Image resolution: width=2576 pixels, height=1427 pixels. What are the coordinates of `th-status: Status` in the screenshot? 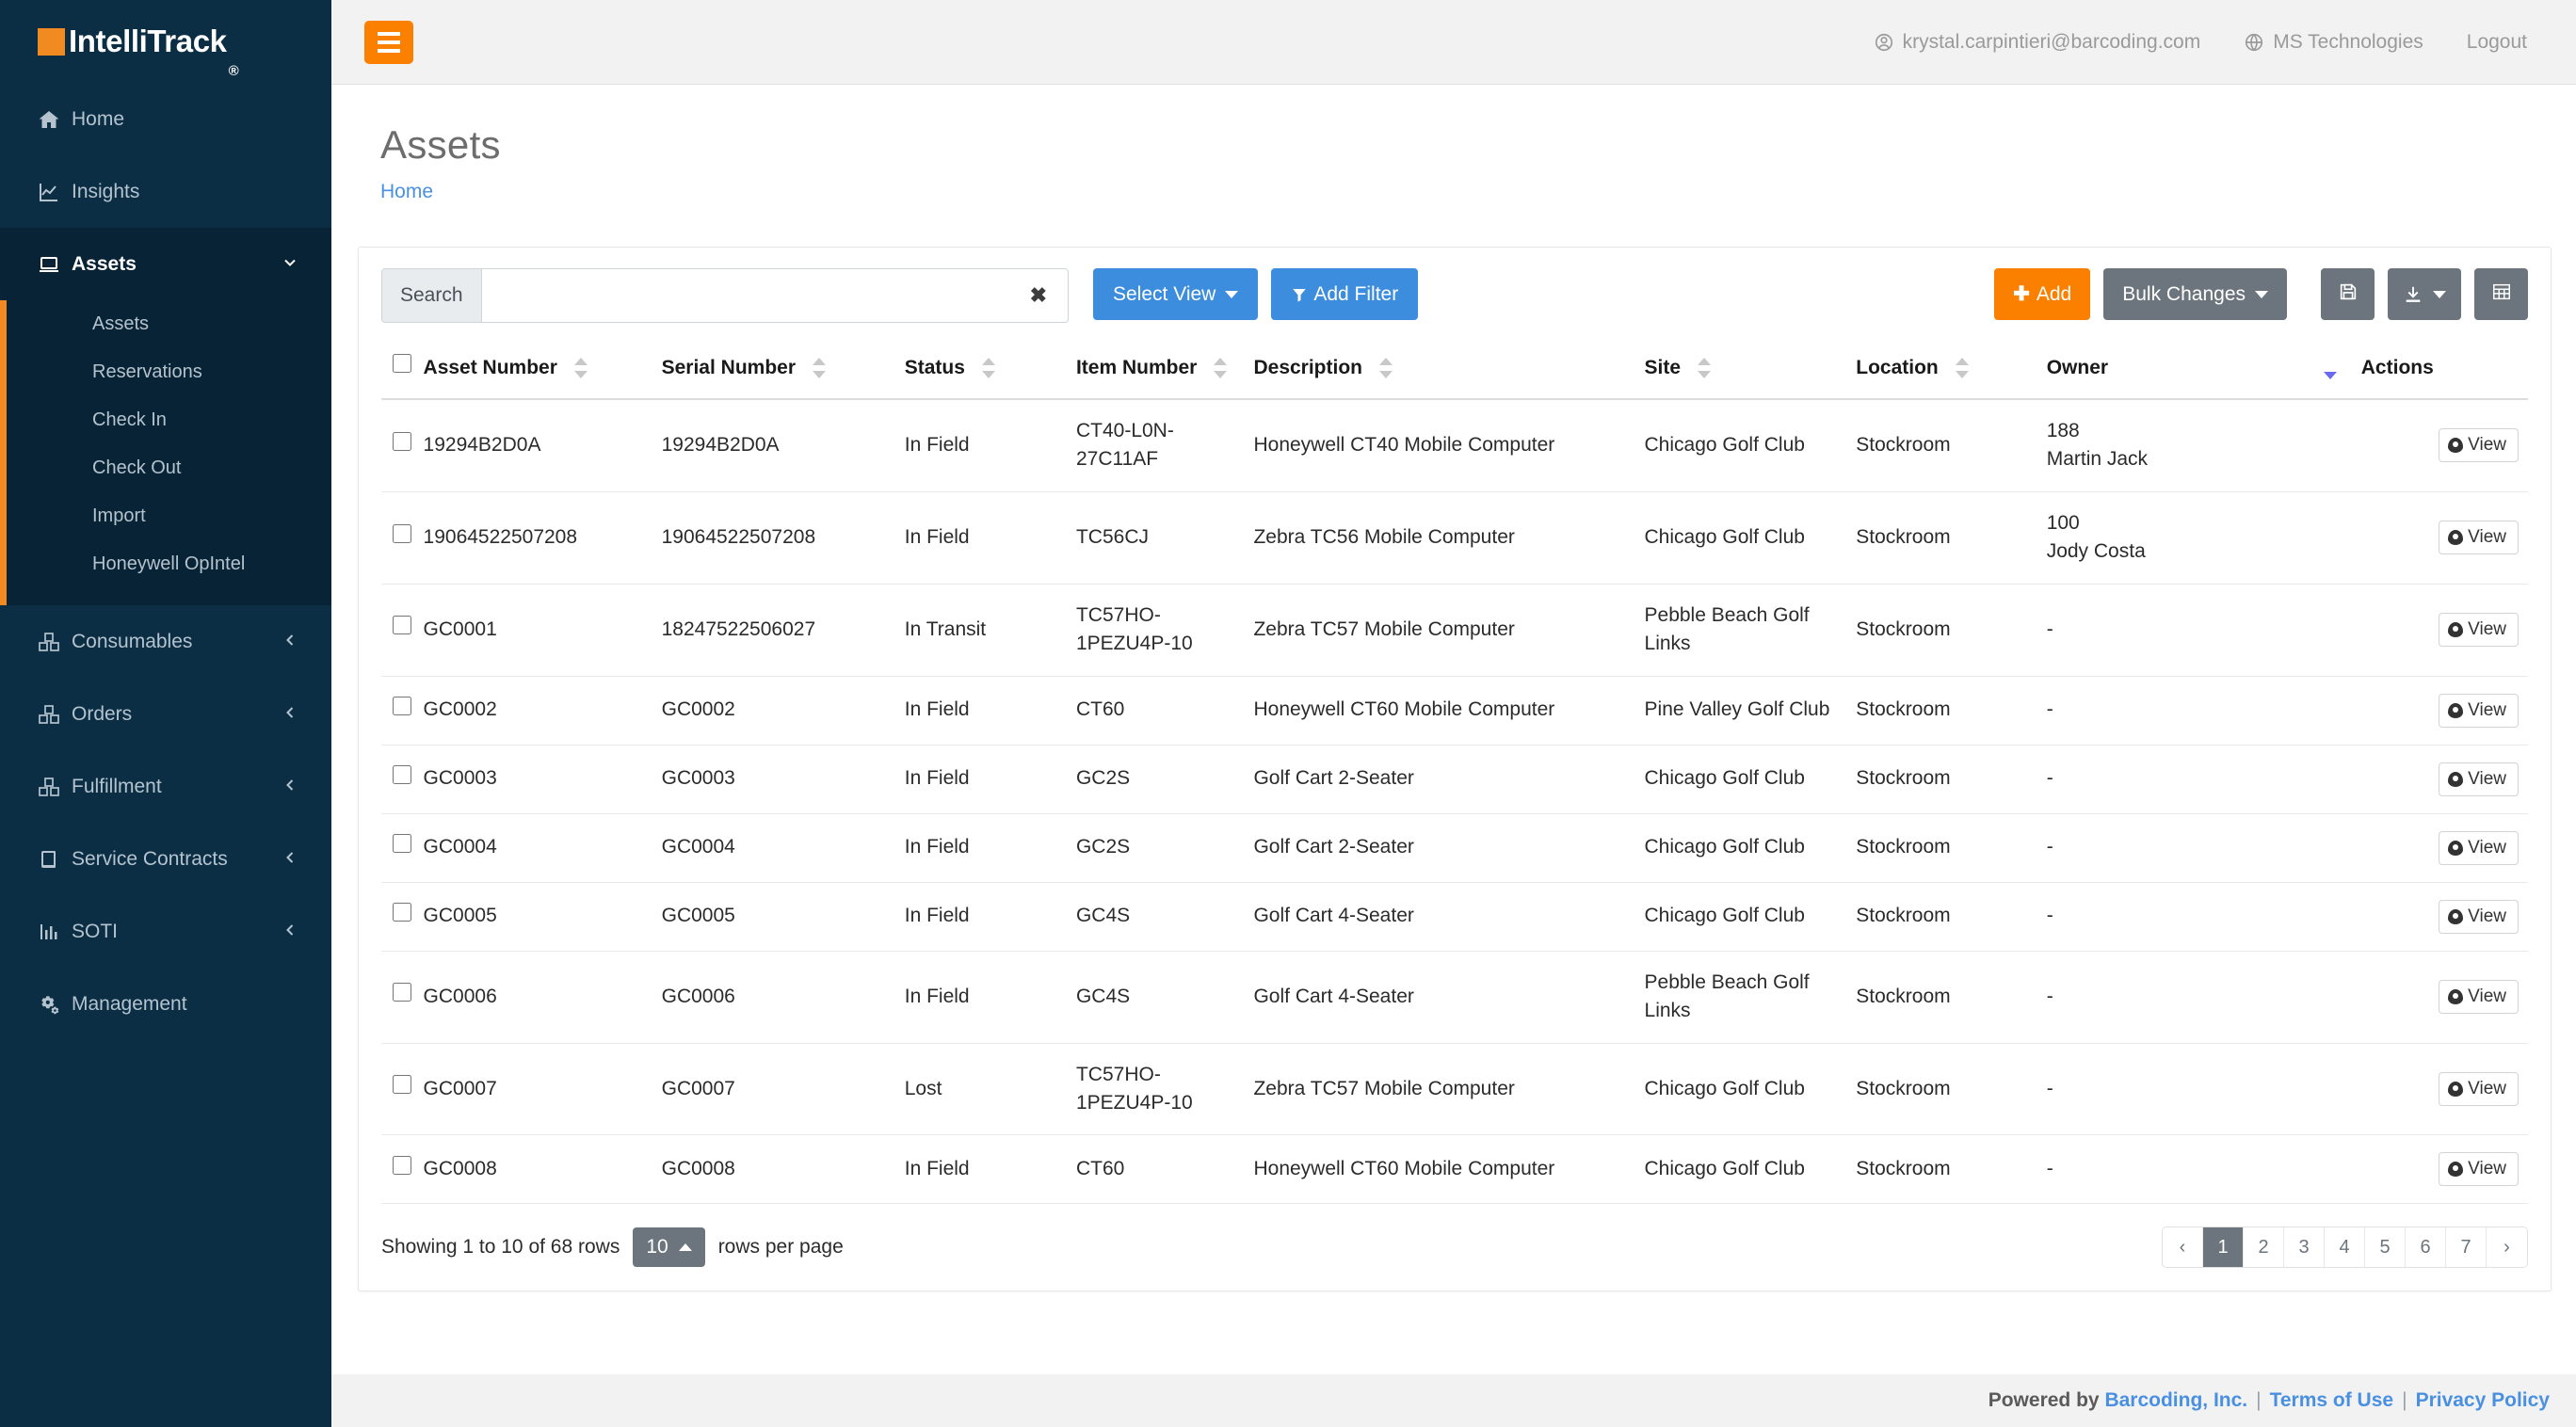 It's located at (990, 372).